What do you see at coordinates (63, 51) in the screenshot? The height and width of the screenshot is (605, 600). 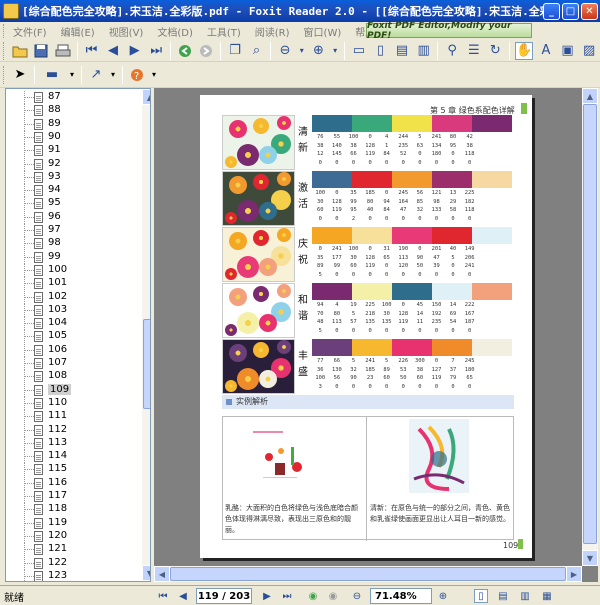 I see `print-icon` at bounding box center [63, 51].